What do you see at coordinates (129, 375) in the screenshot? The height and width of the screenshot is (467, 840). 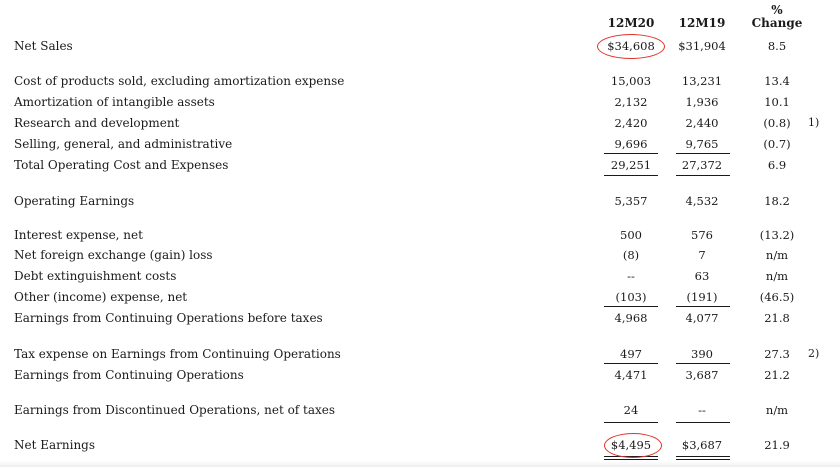 I see `row-label: Earnings from Continuing Operations` at bounding box center [129, 375].